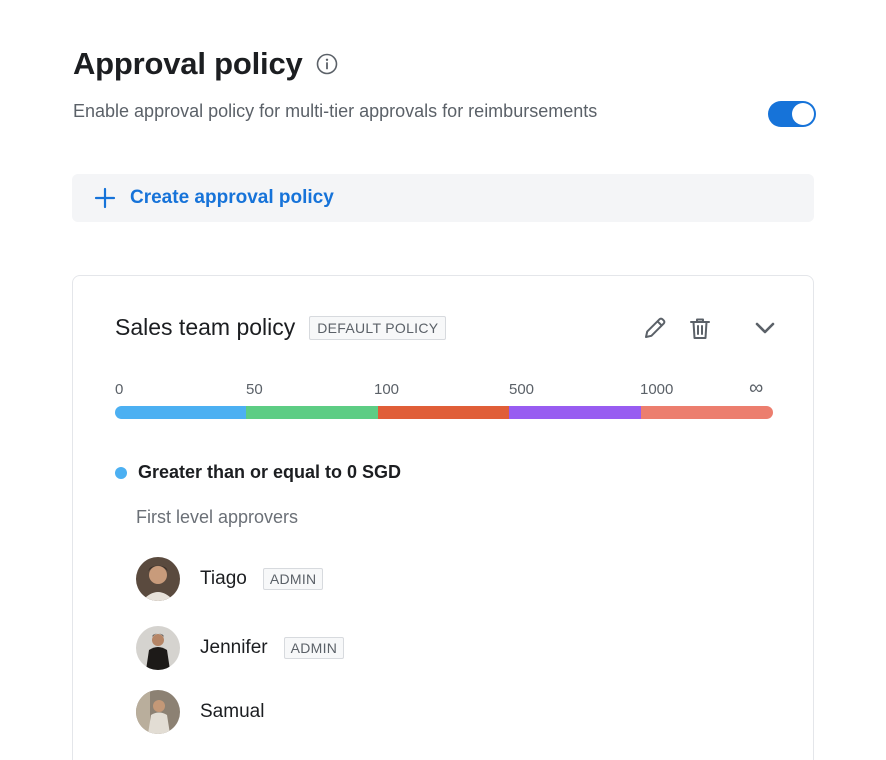 This screenshot has height=760, width=886. I want to click on policy-card-header: Sales team policy DEFAULT POLICY, so click(281, 327).